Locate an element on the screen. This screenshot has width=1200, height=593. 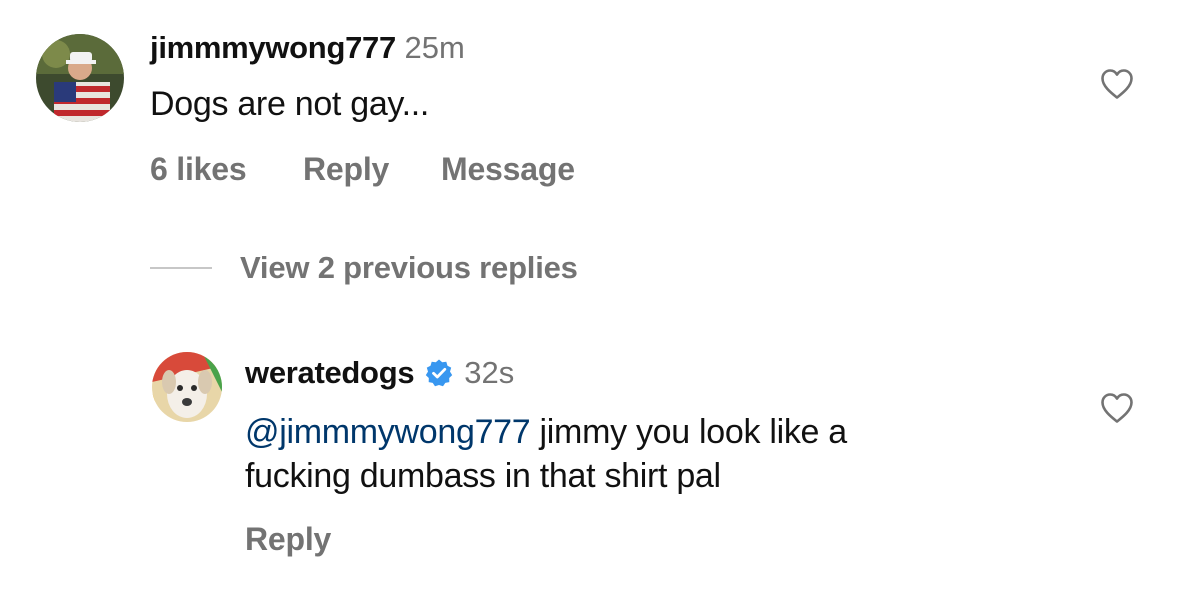
reply-username: weratedogs is located at coordinates (330, 373).